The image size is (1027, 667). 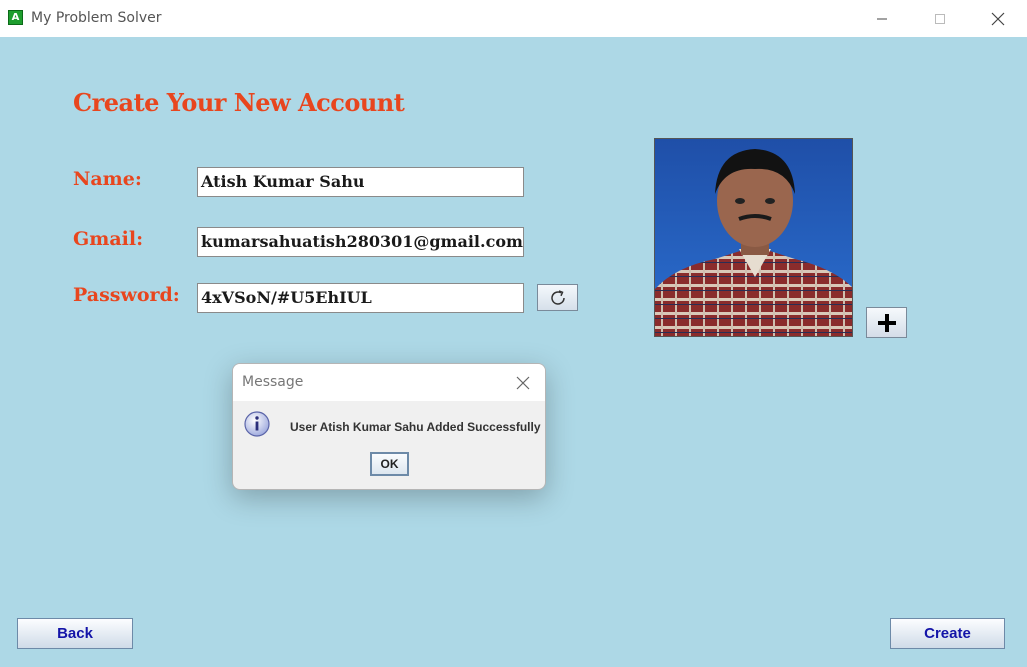 I want to click on gmail-label: Gmail:, so click(x=108, y=239).